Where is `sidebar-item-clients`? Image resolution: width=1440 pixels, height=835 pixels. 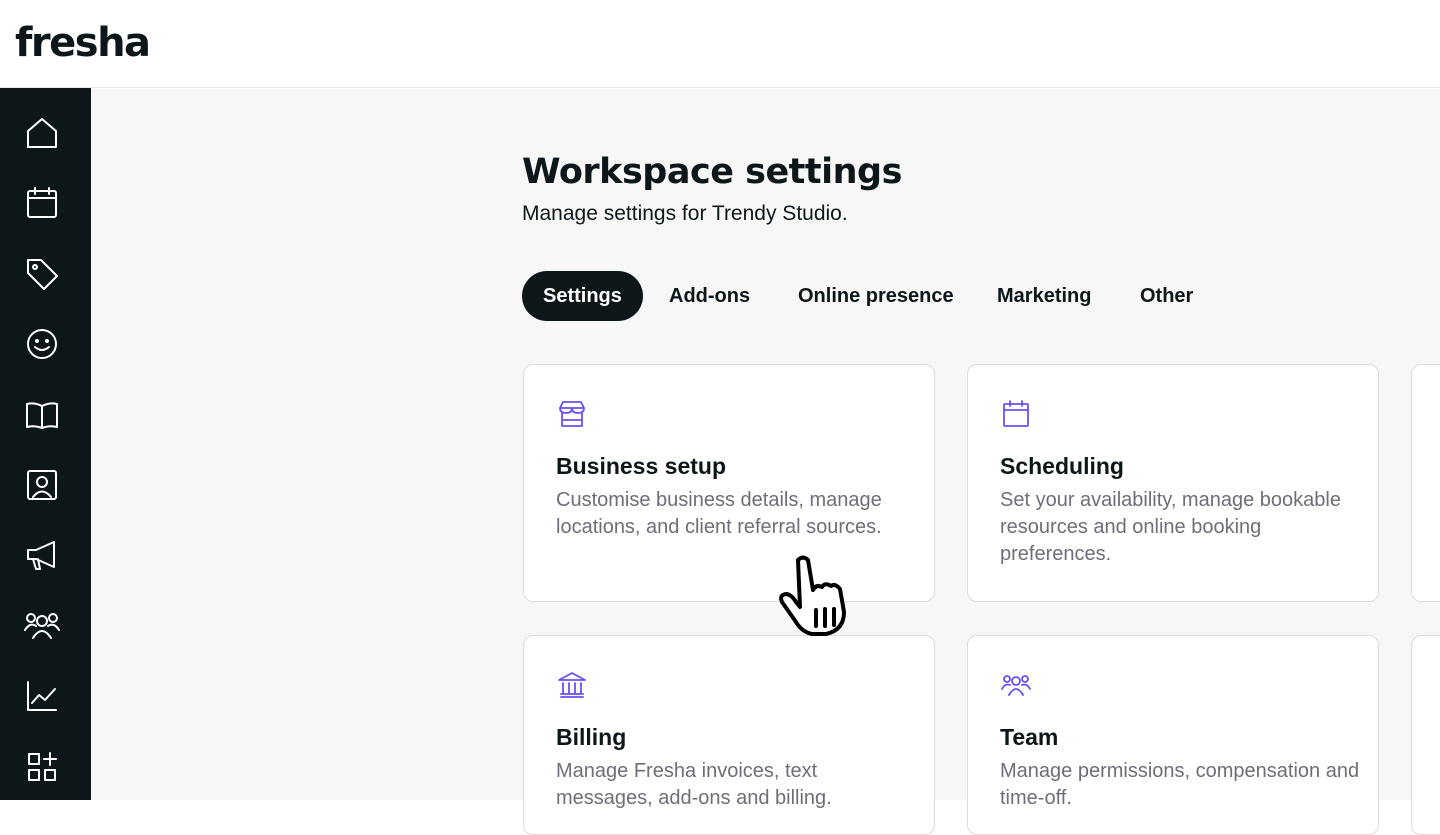
sidebar-item-clients is located at coordinates (45, 344).